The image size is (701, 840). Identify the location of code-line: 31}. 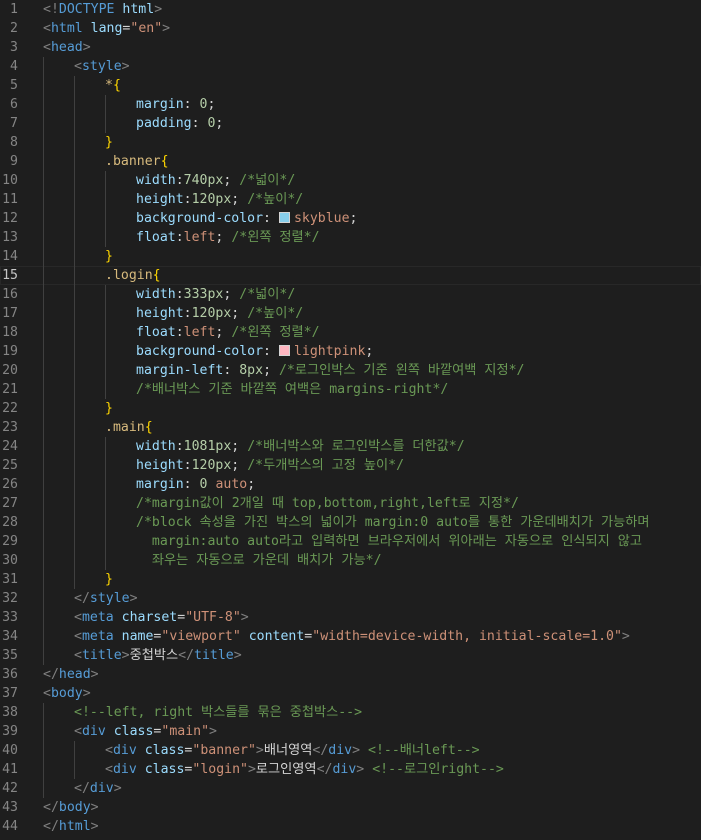
(350, 579).